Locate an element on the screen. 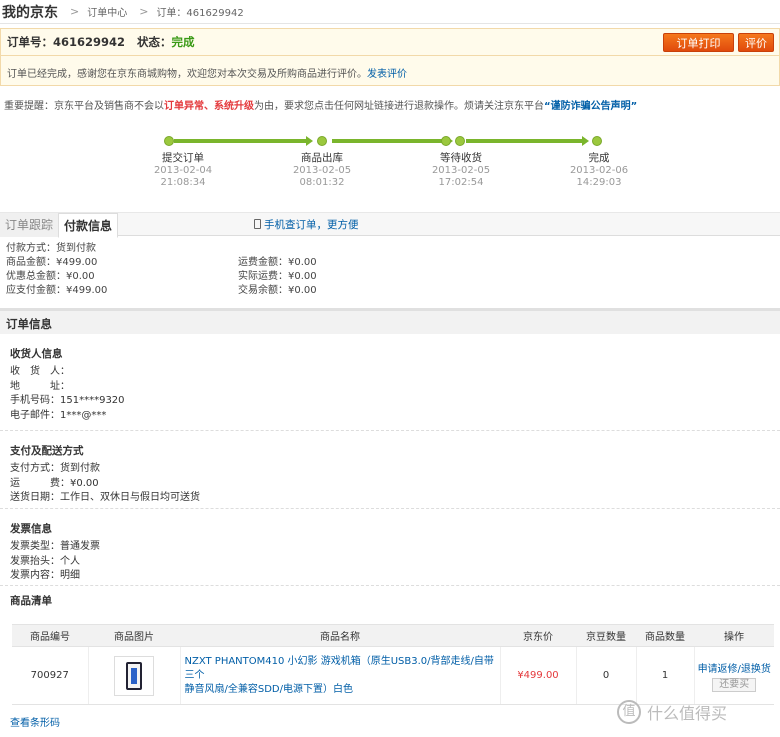  notice-highlight-2: 系统升级 is located at coordinates (234, 106).